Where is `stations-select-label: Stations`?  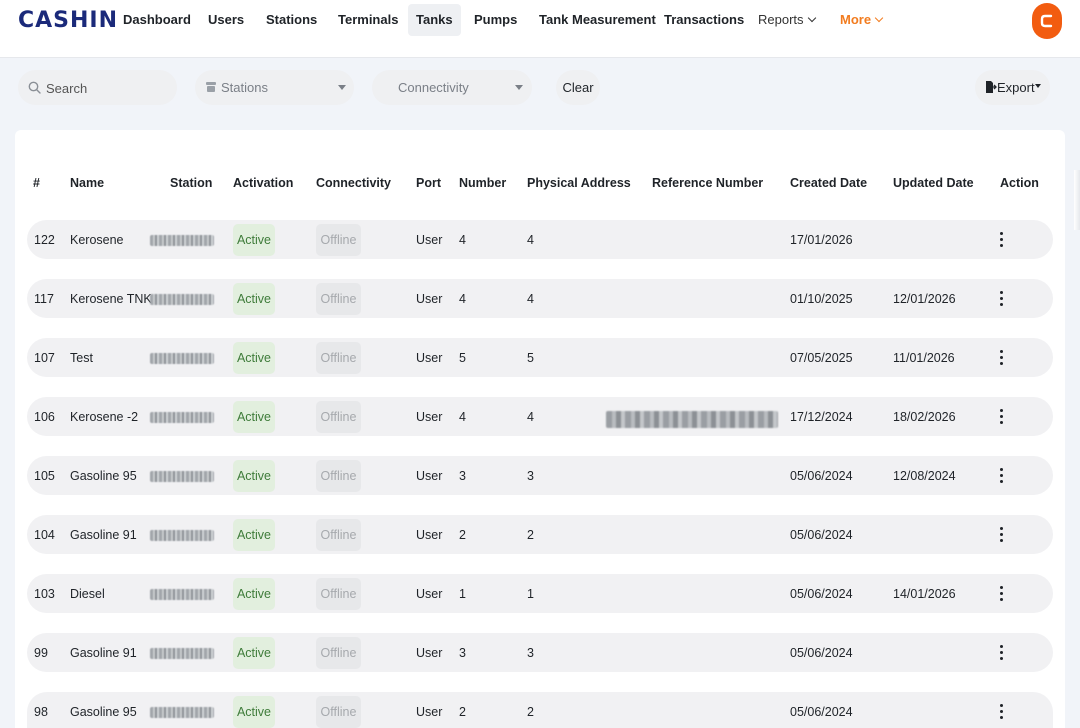
stations-select-label: Stations is located at coordinates (244, 87).